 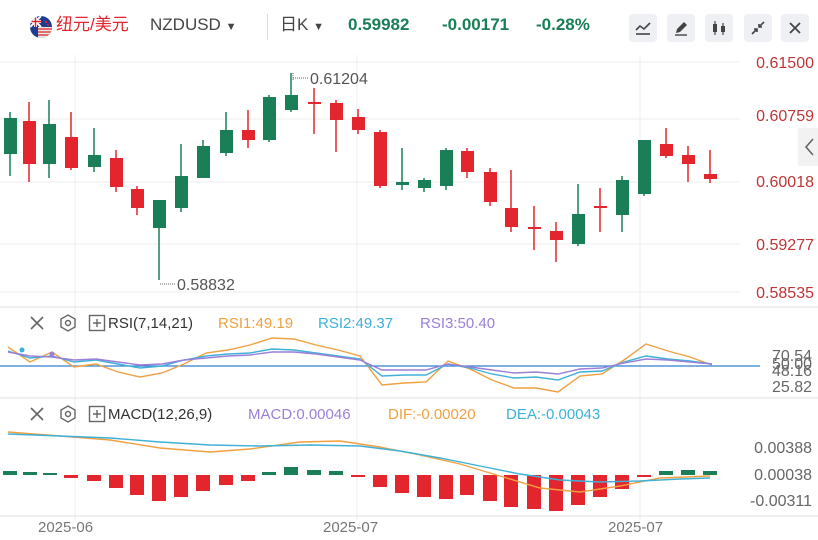 I want to click on macd-axis-label: 0.00038, so click(x=783, y=475).